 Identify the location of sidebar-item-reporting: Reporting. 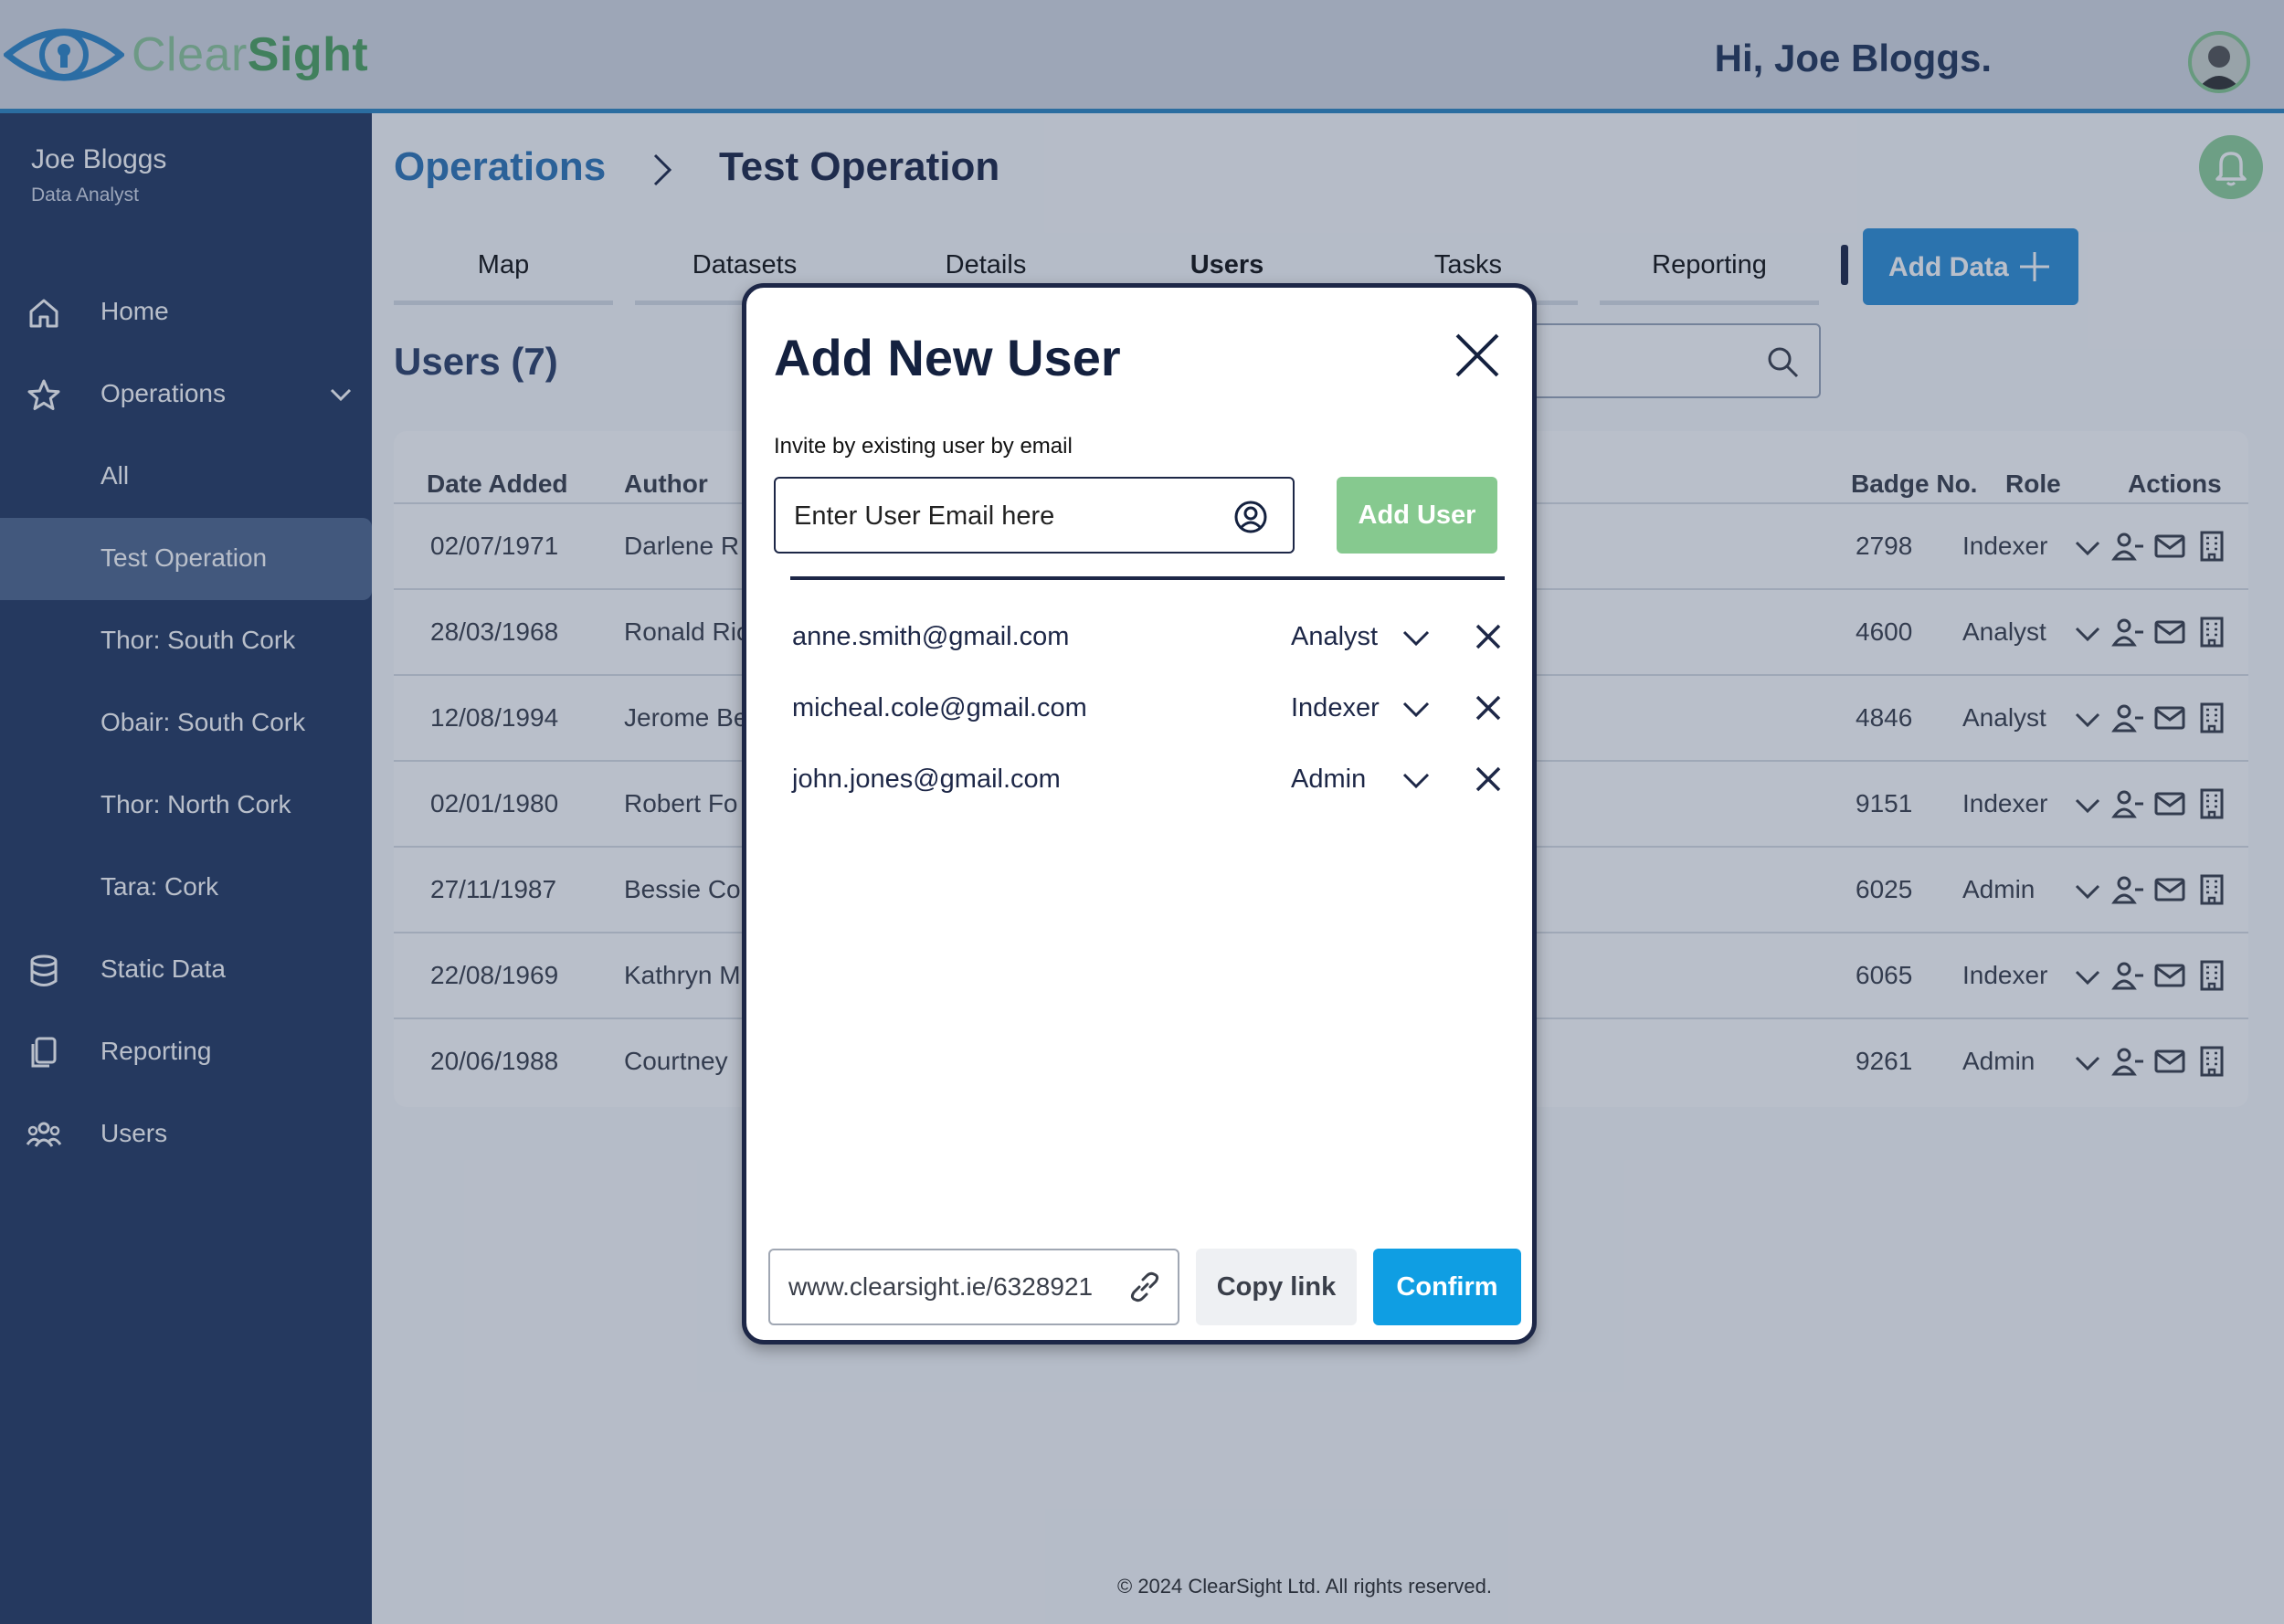
(186, 1052).